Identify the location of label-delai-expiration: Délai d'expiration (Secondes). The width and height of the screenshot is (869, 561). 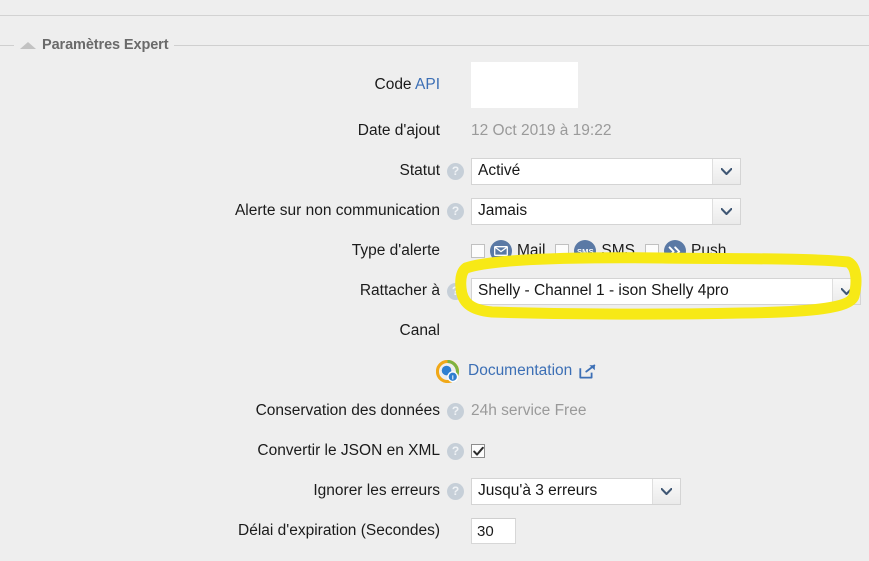
(339, 530).